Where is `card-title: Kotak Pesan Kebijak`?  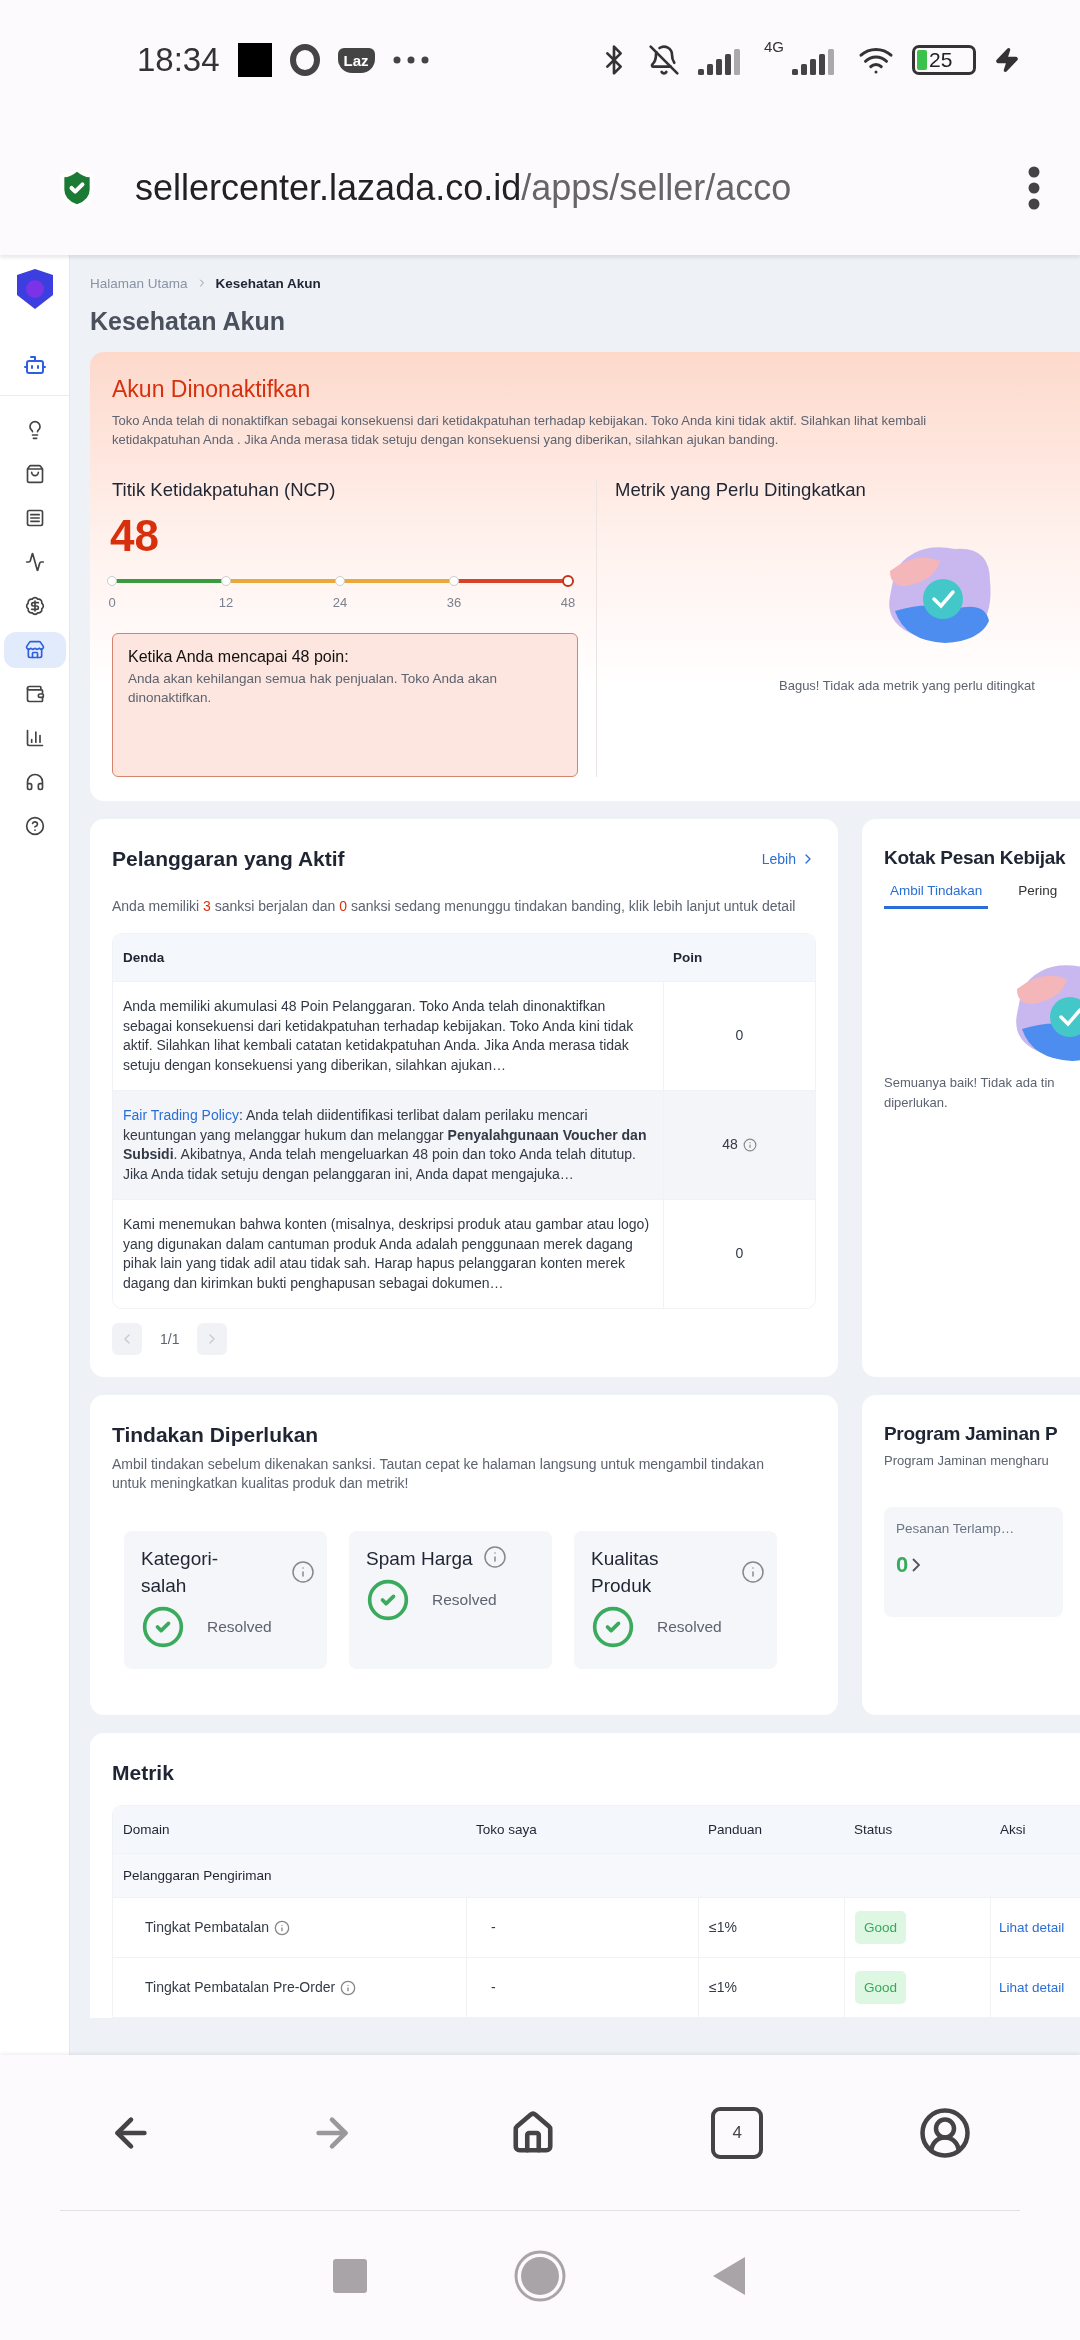
card-title: Kotak Pesan Kebijak is located at coordinates (975, 858).